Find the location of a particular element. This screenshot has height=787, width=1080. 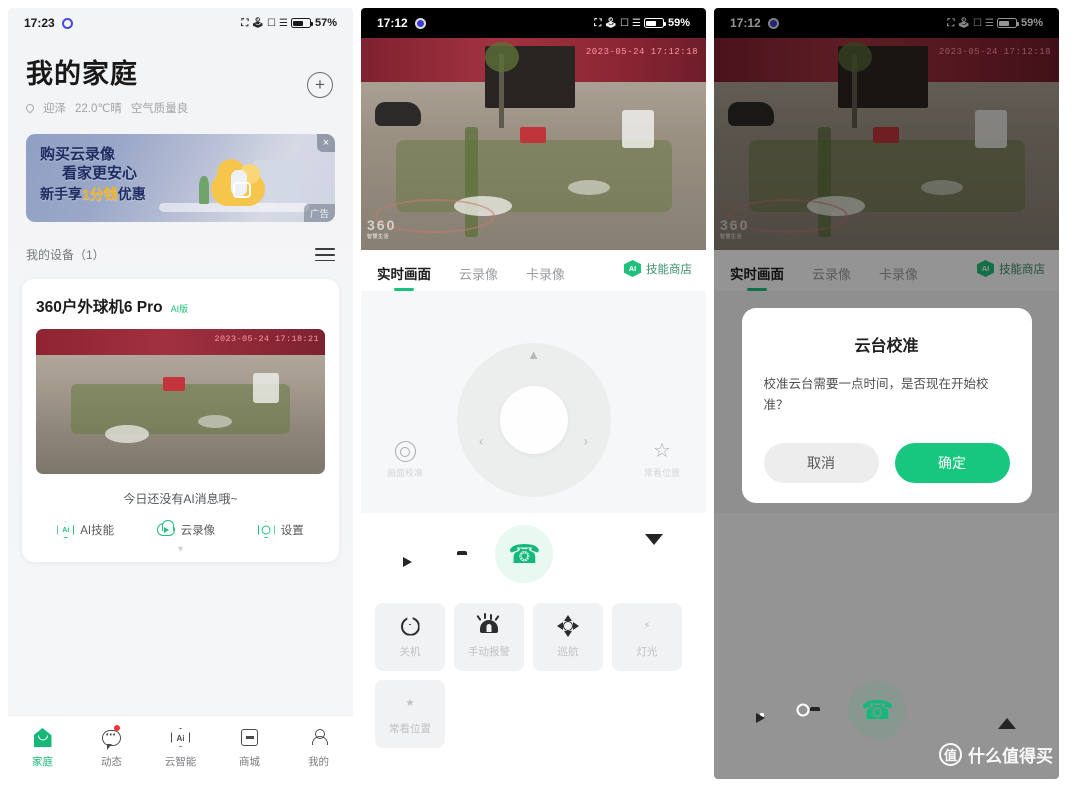

ad-tag-label: 广告 is located at coordinates (319, 213).